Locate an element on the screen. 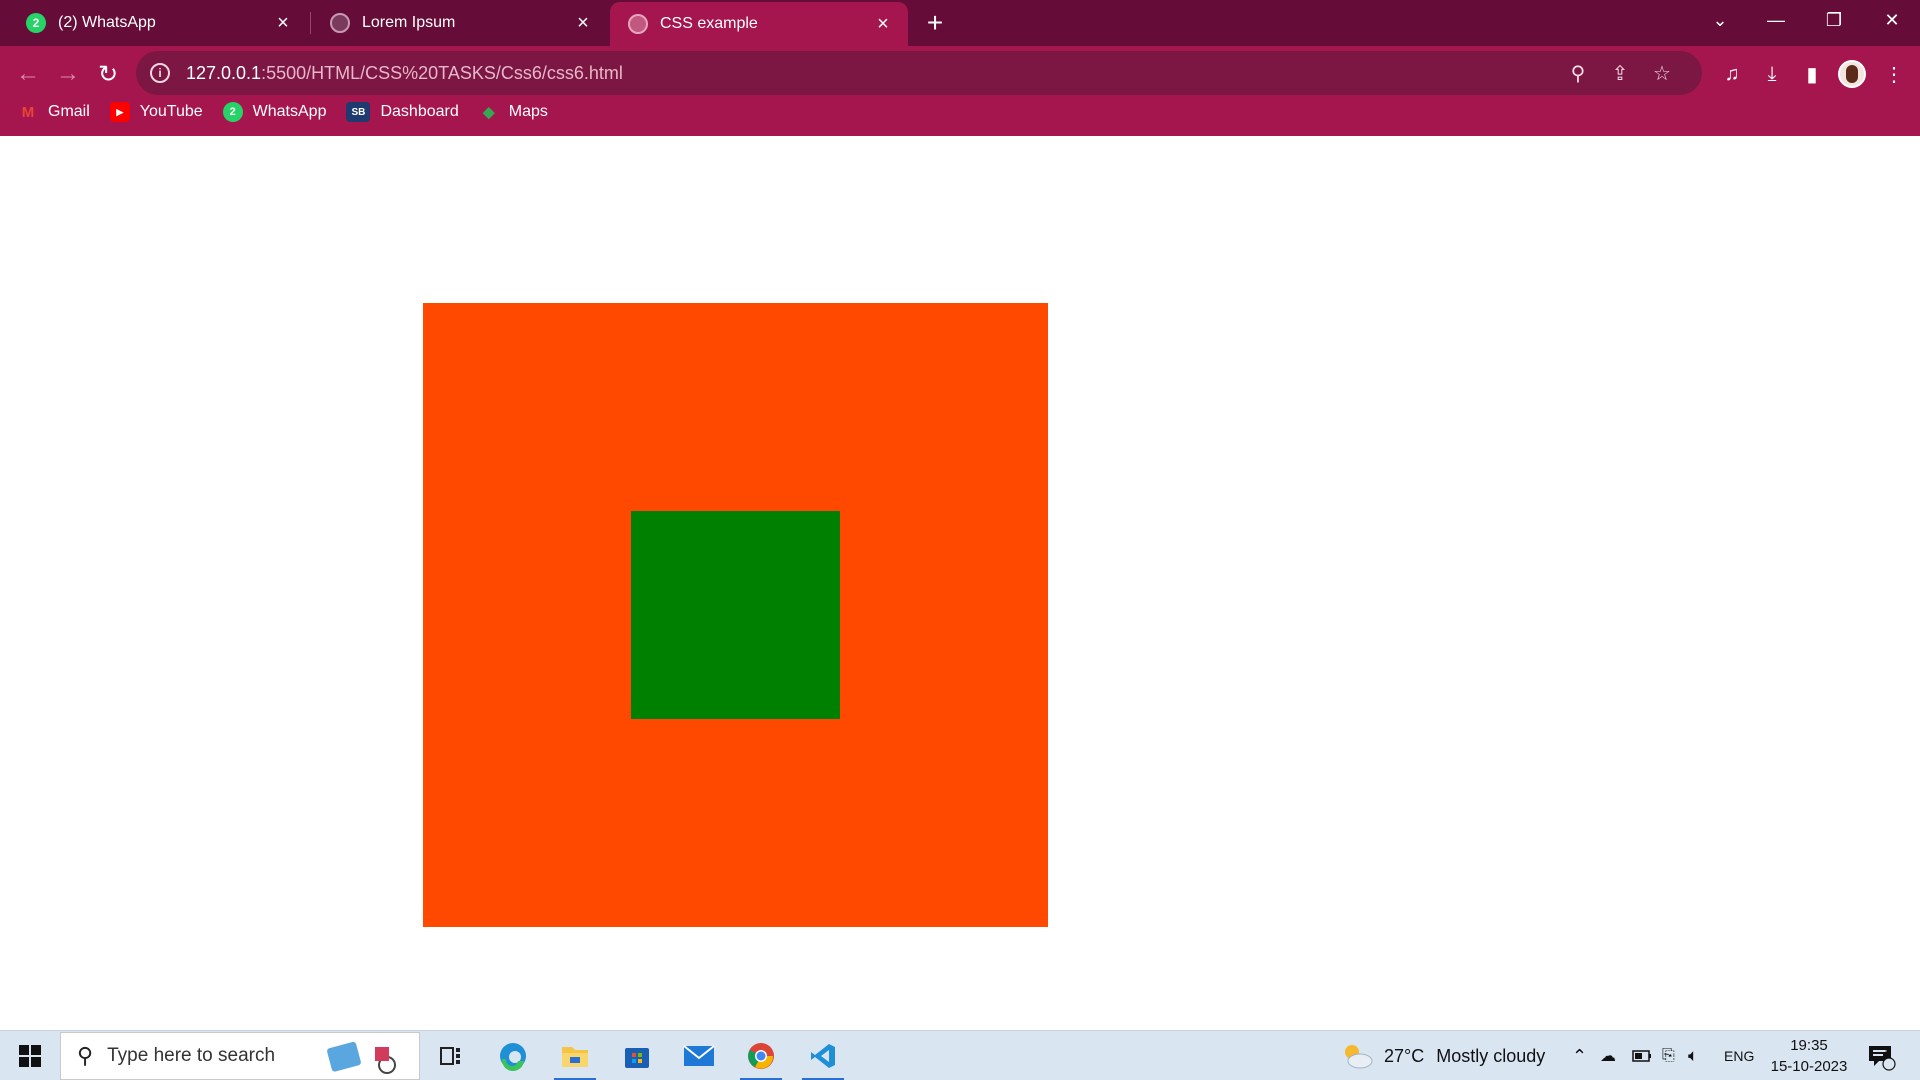 The width and height of the screenshot is (1920, 1080). green-inner-box is located at coordinates (735, 615).